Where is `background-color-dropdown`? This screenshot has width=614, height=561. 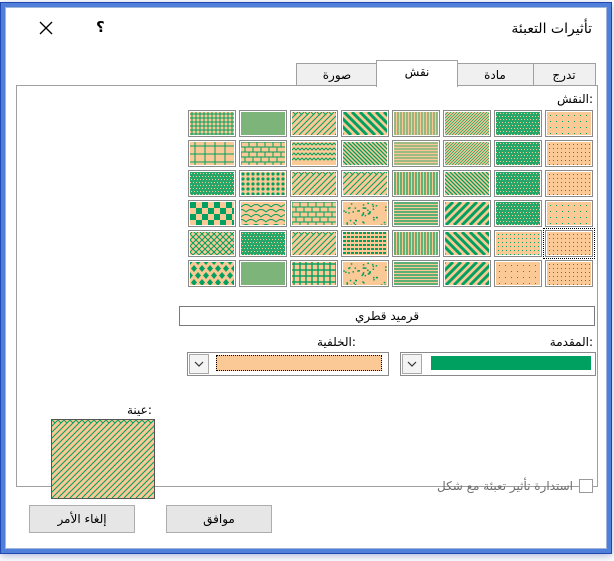
background-color-dropdown is located at coordinates (288, 364).